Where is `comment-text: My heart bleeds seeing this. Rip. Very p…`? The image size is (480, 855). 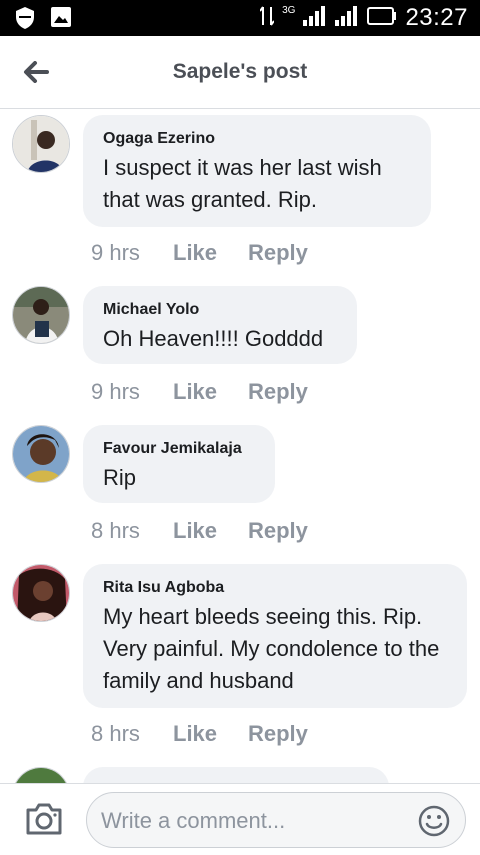
comment-text: My heart bleeds seeing this. Rip. Very p… is located at coordinates (271, 648).